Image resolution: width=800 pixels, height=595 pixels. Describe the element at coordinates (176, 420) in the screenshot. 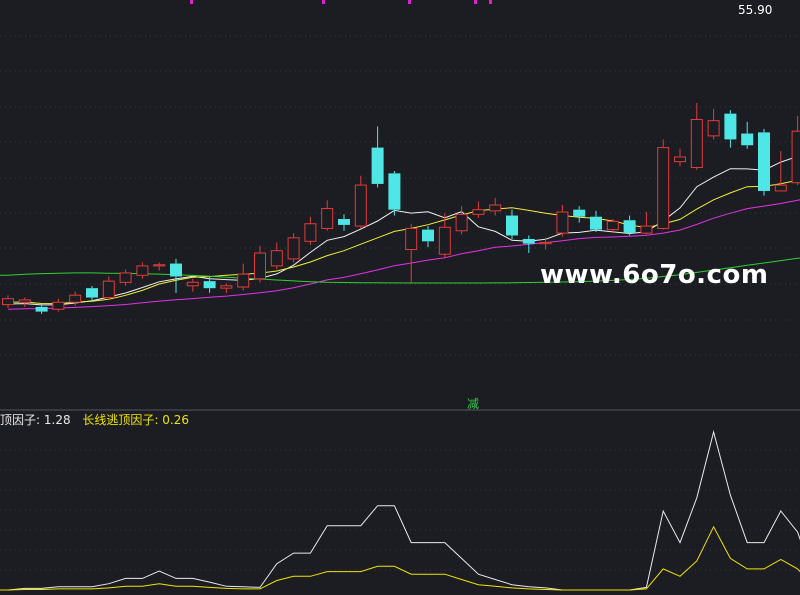

I see `legend-long-factor-value: 0.26` at that location.